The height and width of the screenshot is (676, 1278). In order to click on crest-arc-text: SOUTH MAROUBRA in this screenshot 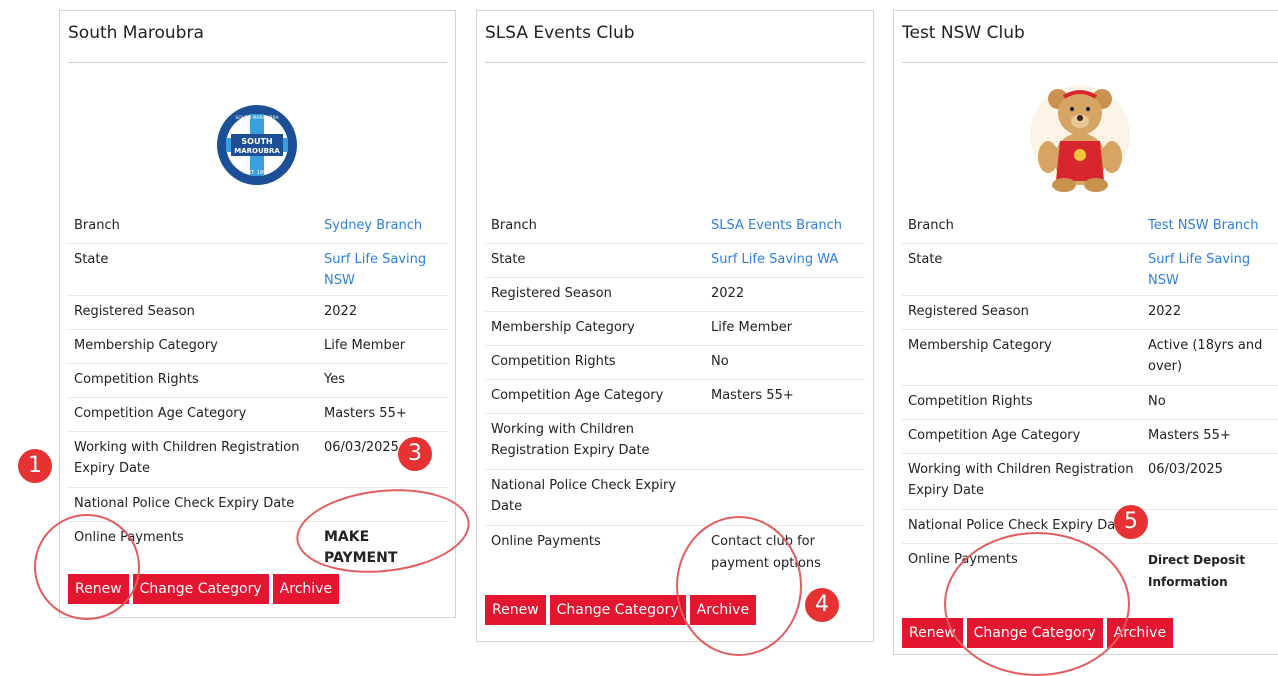, I will do `click(257, 118)`.